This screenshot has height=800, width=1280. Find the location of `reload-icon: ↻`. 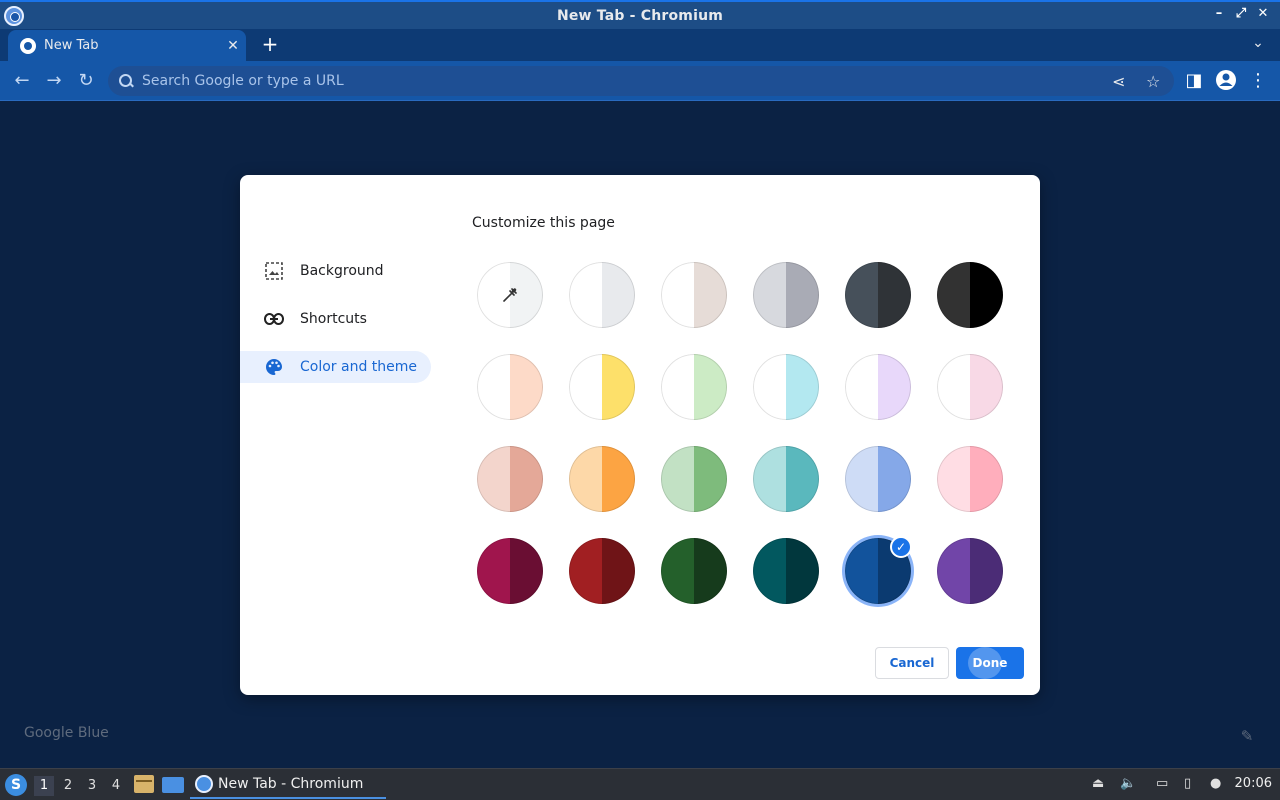

reload-icon: ↻ is located at coordinates (86, 81).